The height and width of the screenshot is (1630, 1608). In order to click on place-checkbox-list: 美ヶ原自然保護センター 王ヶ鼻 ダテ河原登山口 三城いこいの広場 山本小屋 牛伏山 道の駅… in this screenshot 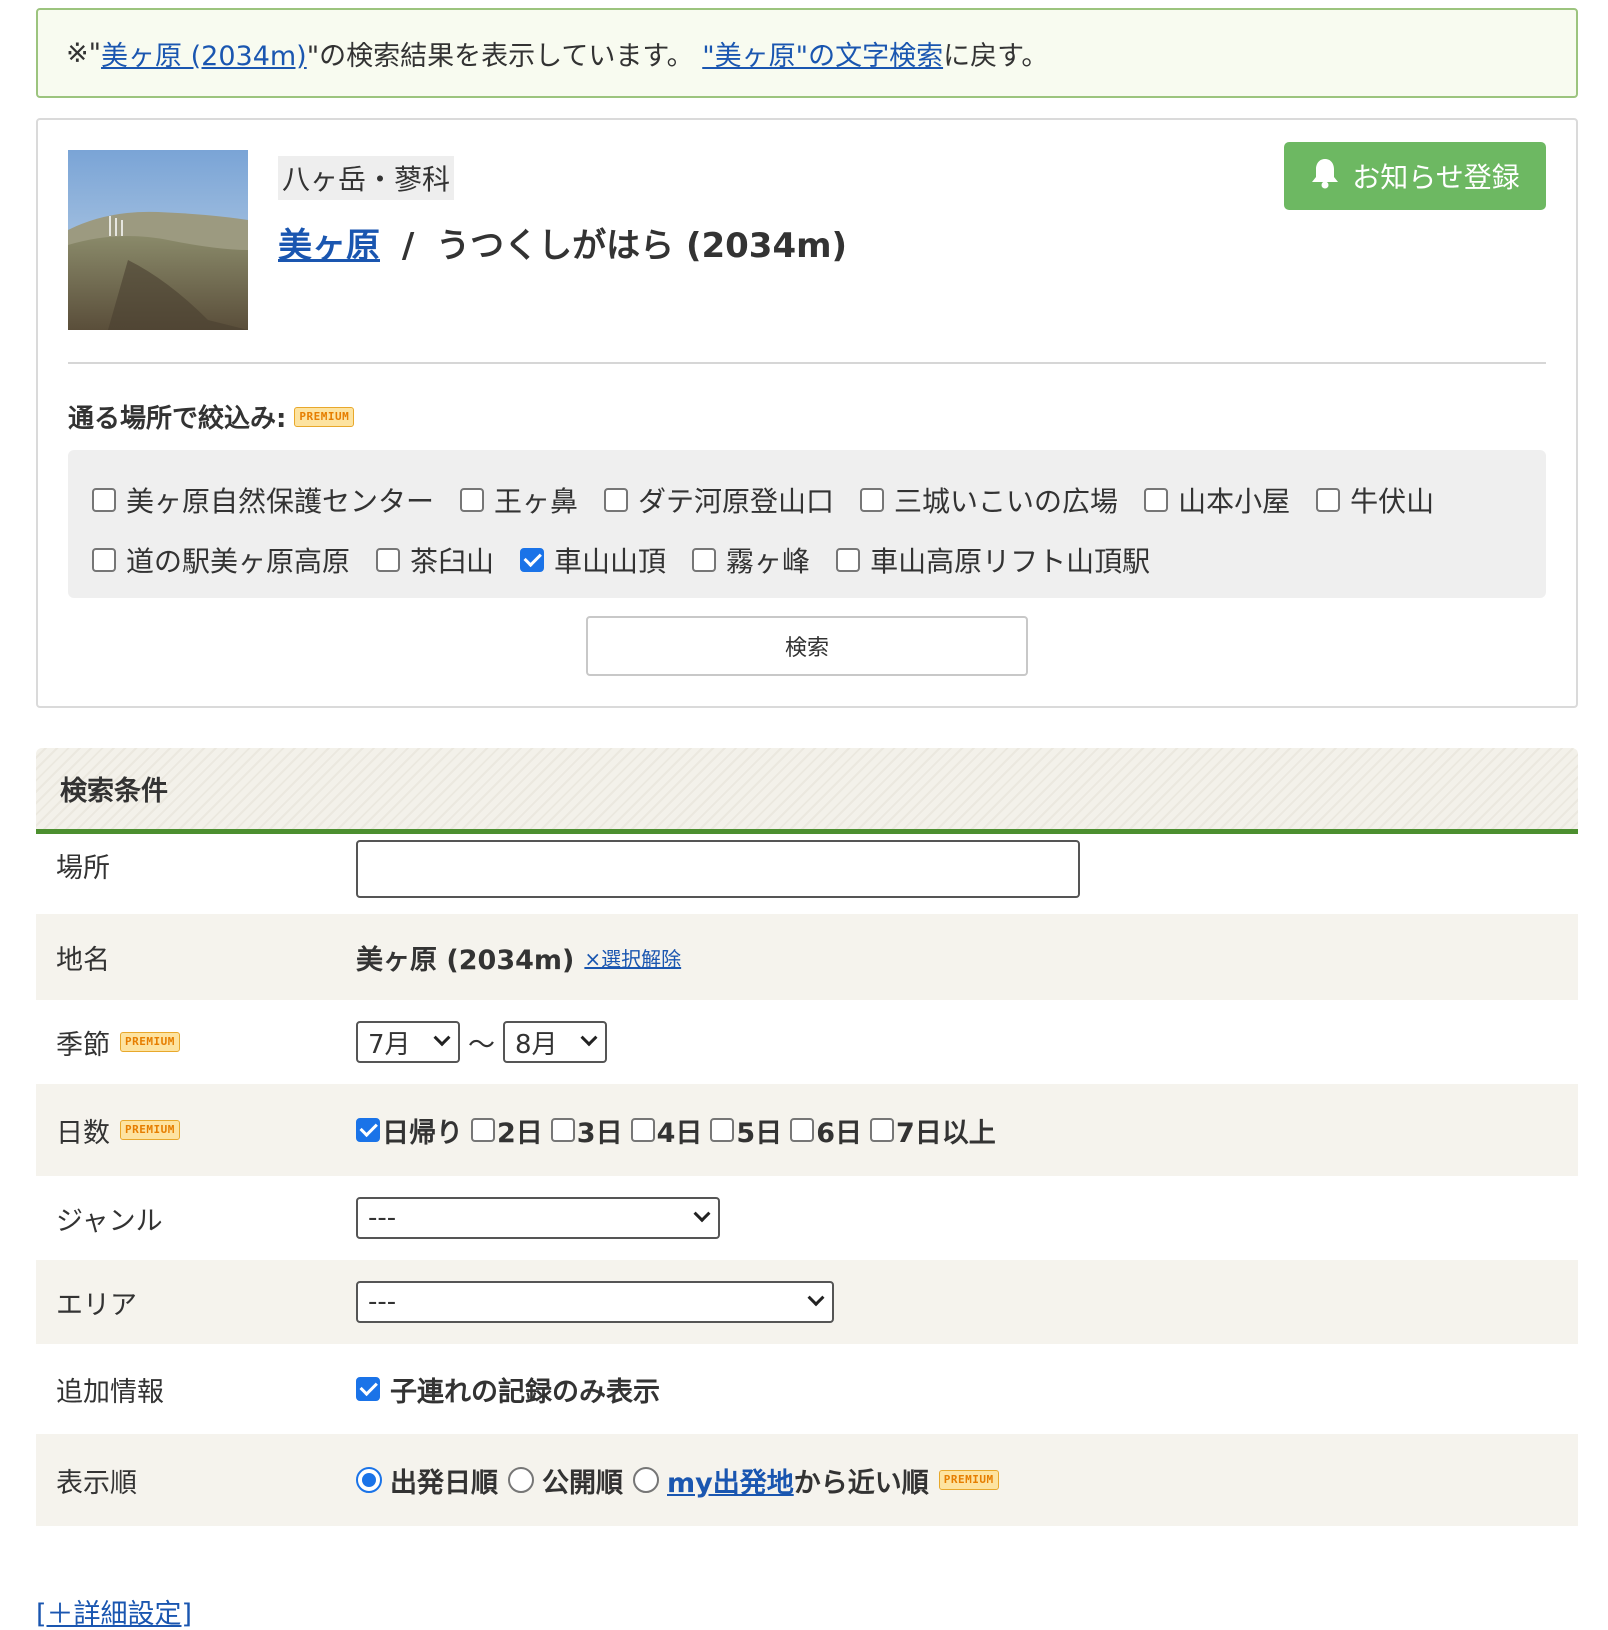, I will do `click(807, 524)`.